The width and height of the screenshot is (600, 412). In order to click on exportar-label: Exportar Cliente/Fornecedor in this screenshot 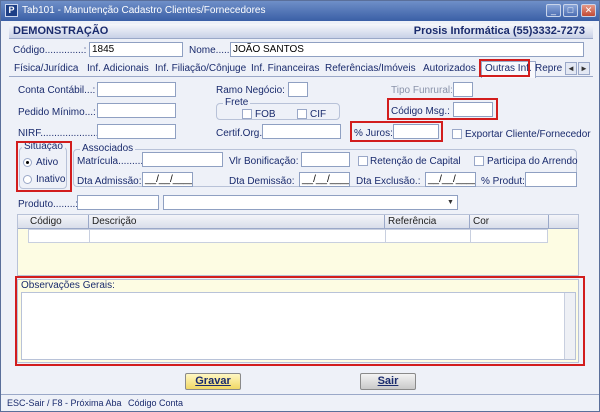, I will do `click(528, 134)`.